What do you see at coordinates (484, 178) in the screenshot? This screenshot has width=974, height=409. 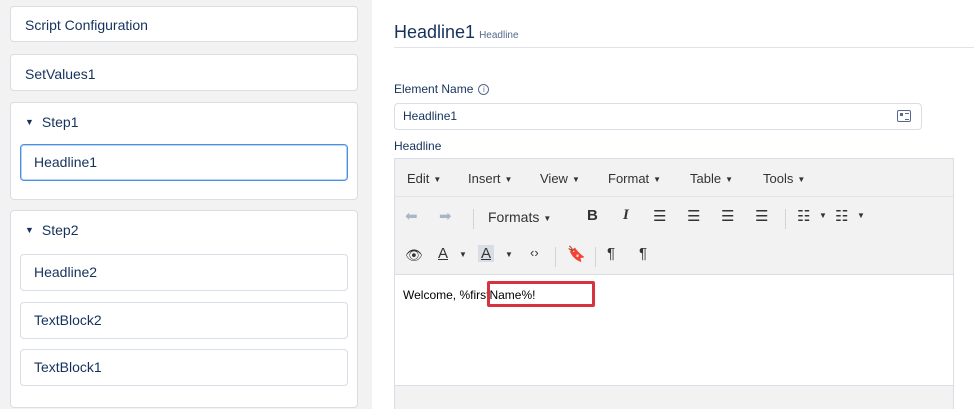 I see `menu-insert-label: Insert` at bounding box center [484, 178].